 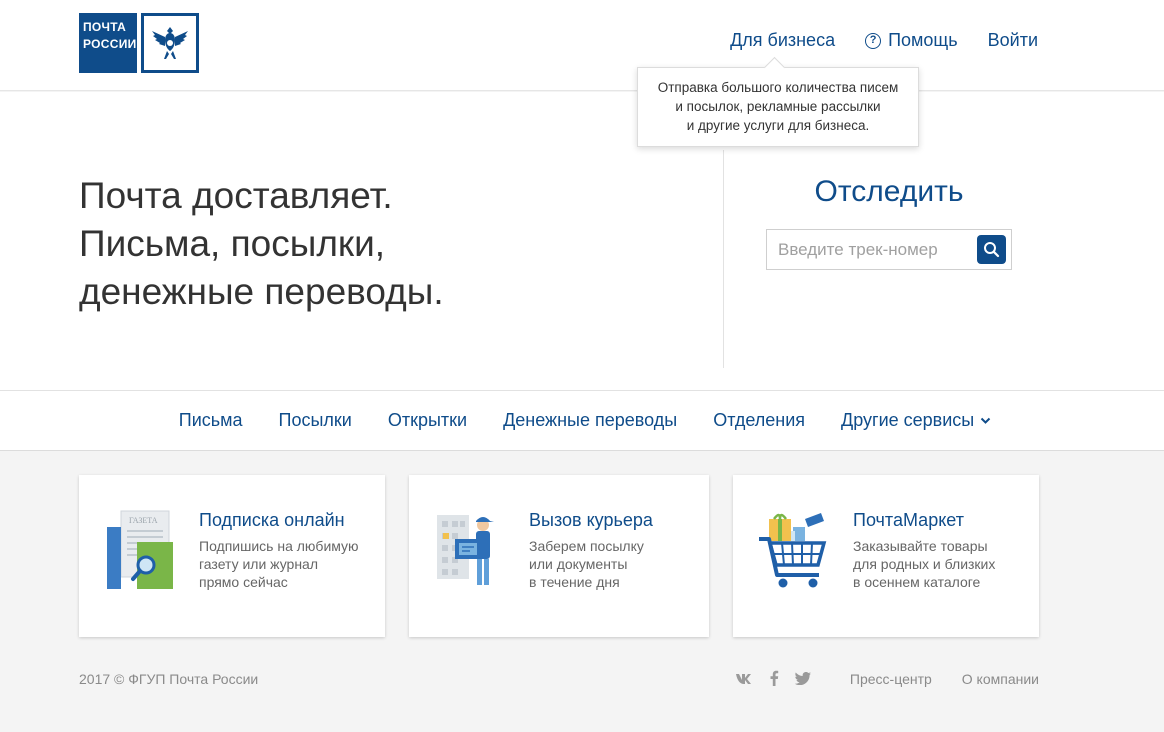 What do you see at coordinates (917, 582) in the screenshot?
I see `desc-line: в осеннем каталоге` at bounding box center [917, 582].